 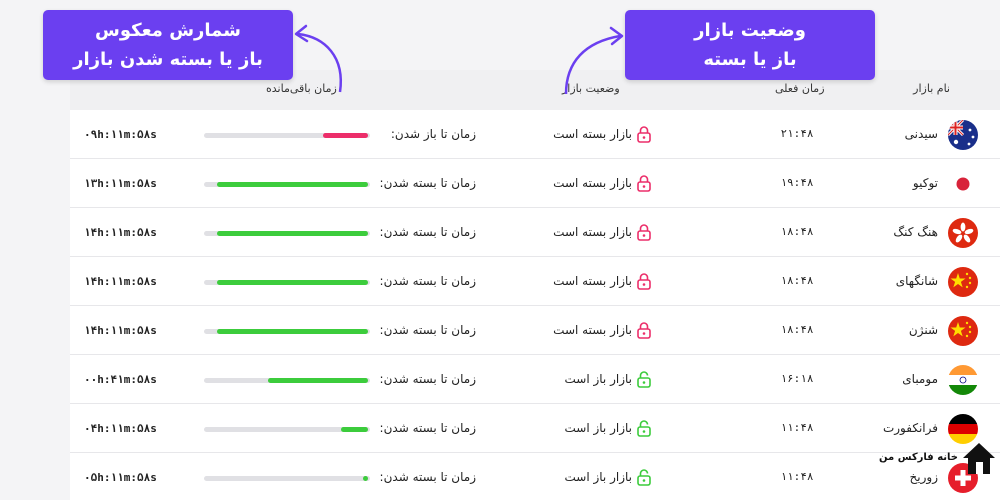 What do you see at coordinates (120, 183) in the screenshot?
I see `time-remaining: ۱۳h:۱۱m:۵۸s` at bounding box center [120, 183].